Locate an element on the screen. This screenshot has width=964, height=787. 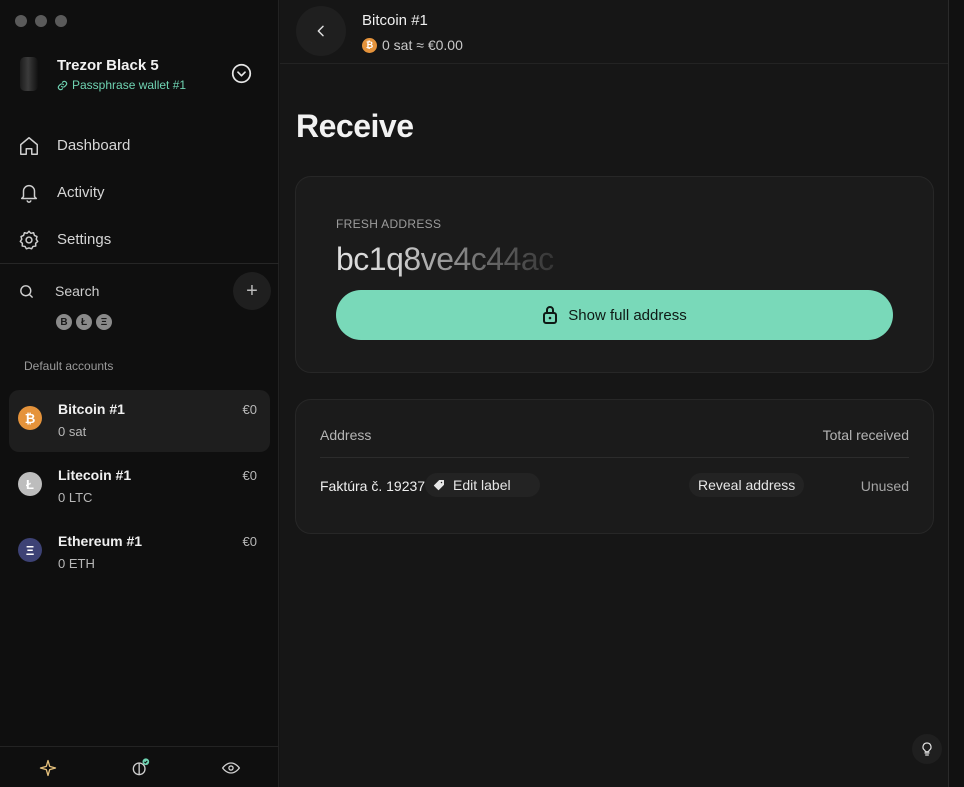
page-header: Bitcoin #1 ₿ 0 sat ≈ €0.00 is located at coordinates (614, 32).